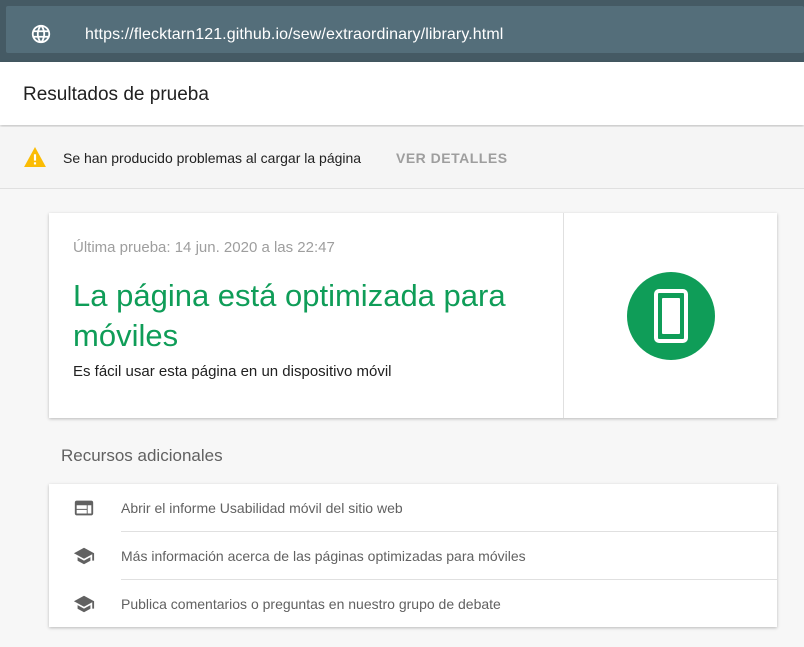 This screenshot has height=647, width=804. I want to click on web-report-icon, so click(84, 508).